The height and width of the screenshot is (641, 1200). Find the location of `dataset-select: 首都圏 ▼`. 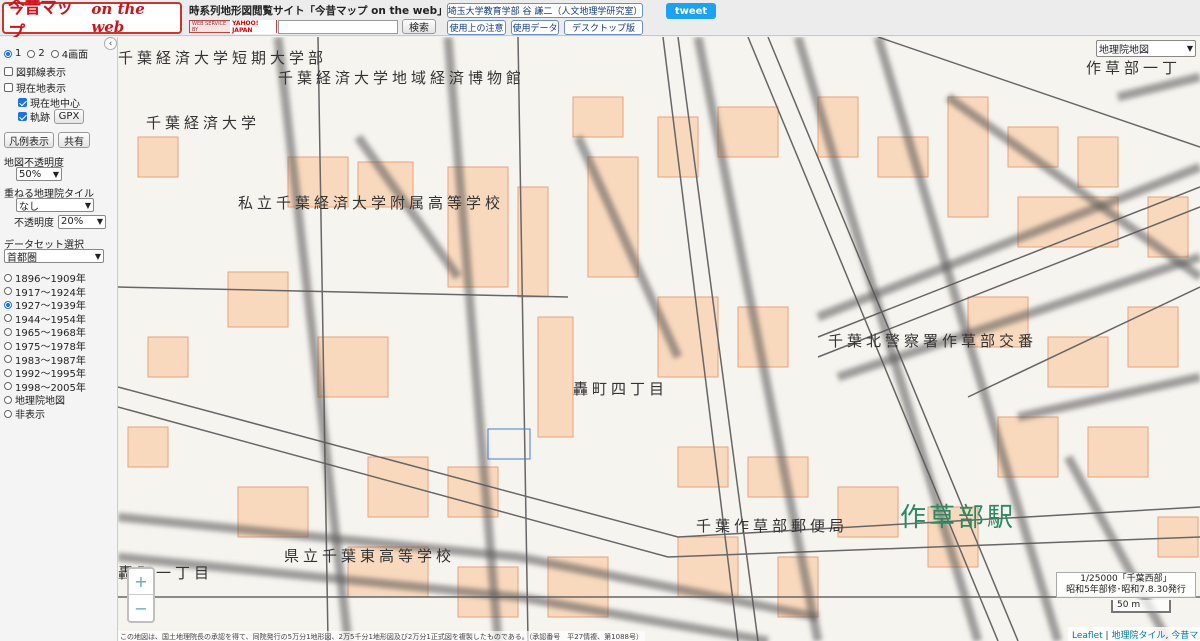

dataset-select: 首都圏 ▼ is located at coordinates (54, 256).